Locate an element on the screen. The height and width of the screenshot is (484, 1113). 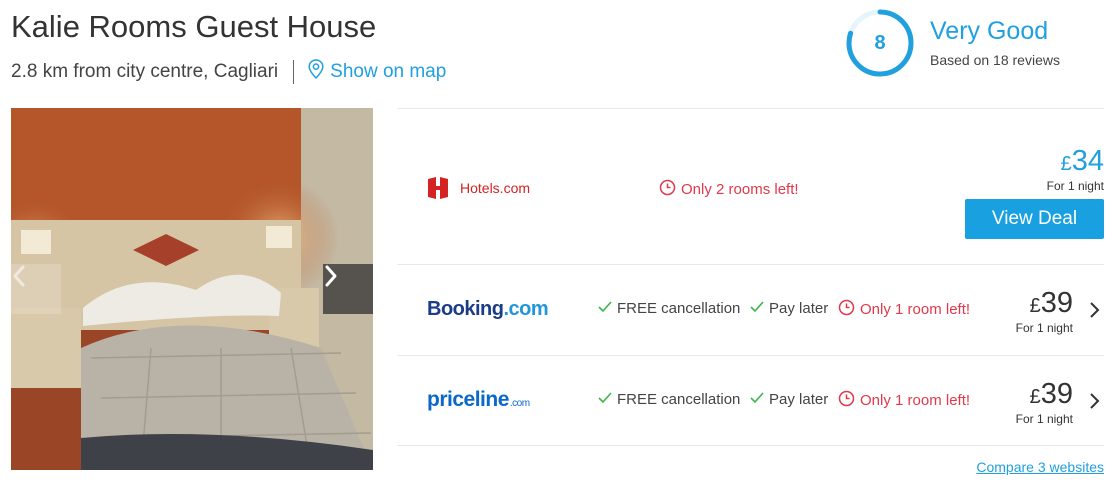
rating-widget: 8 Very Good Based on 18 reviews is located at coordinates (979, 44).